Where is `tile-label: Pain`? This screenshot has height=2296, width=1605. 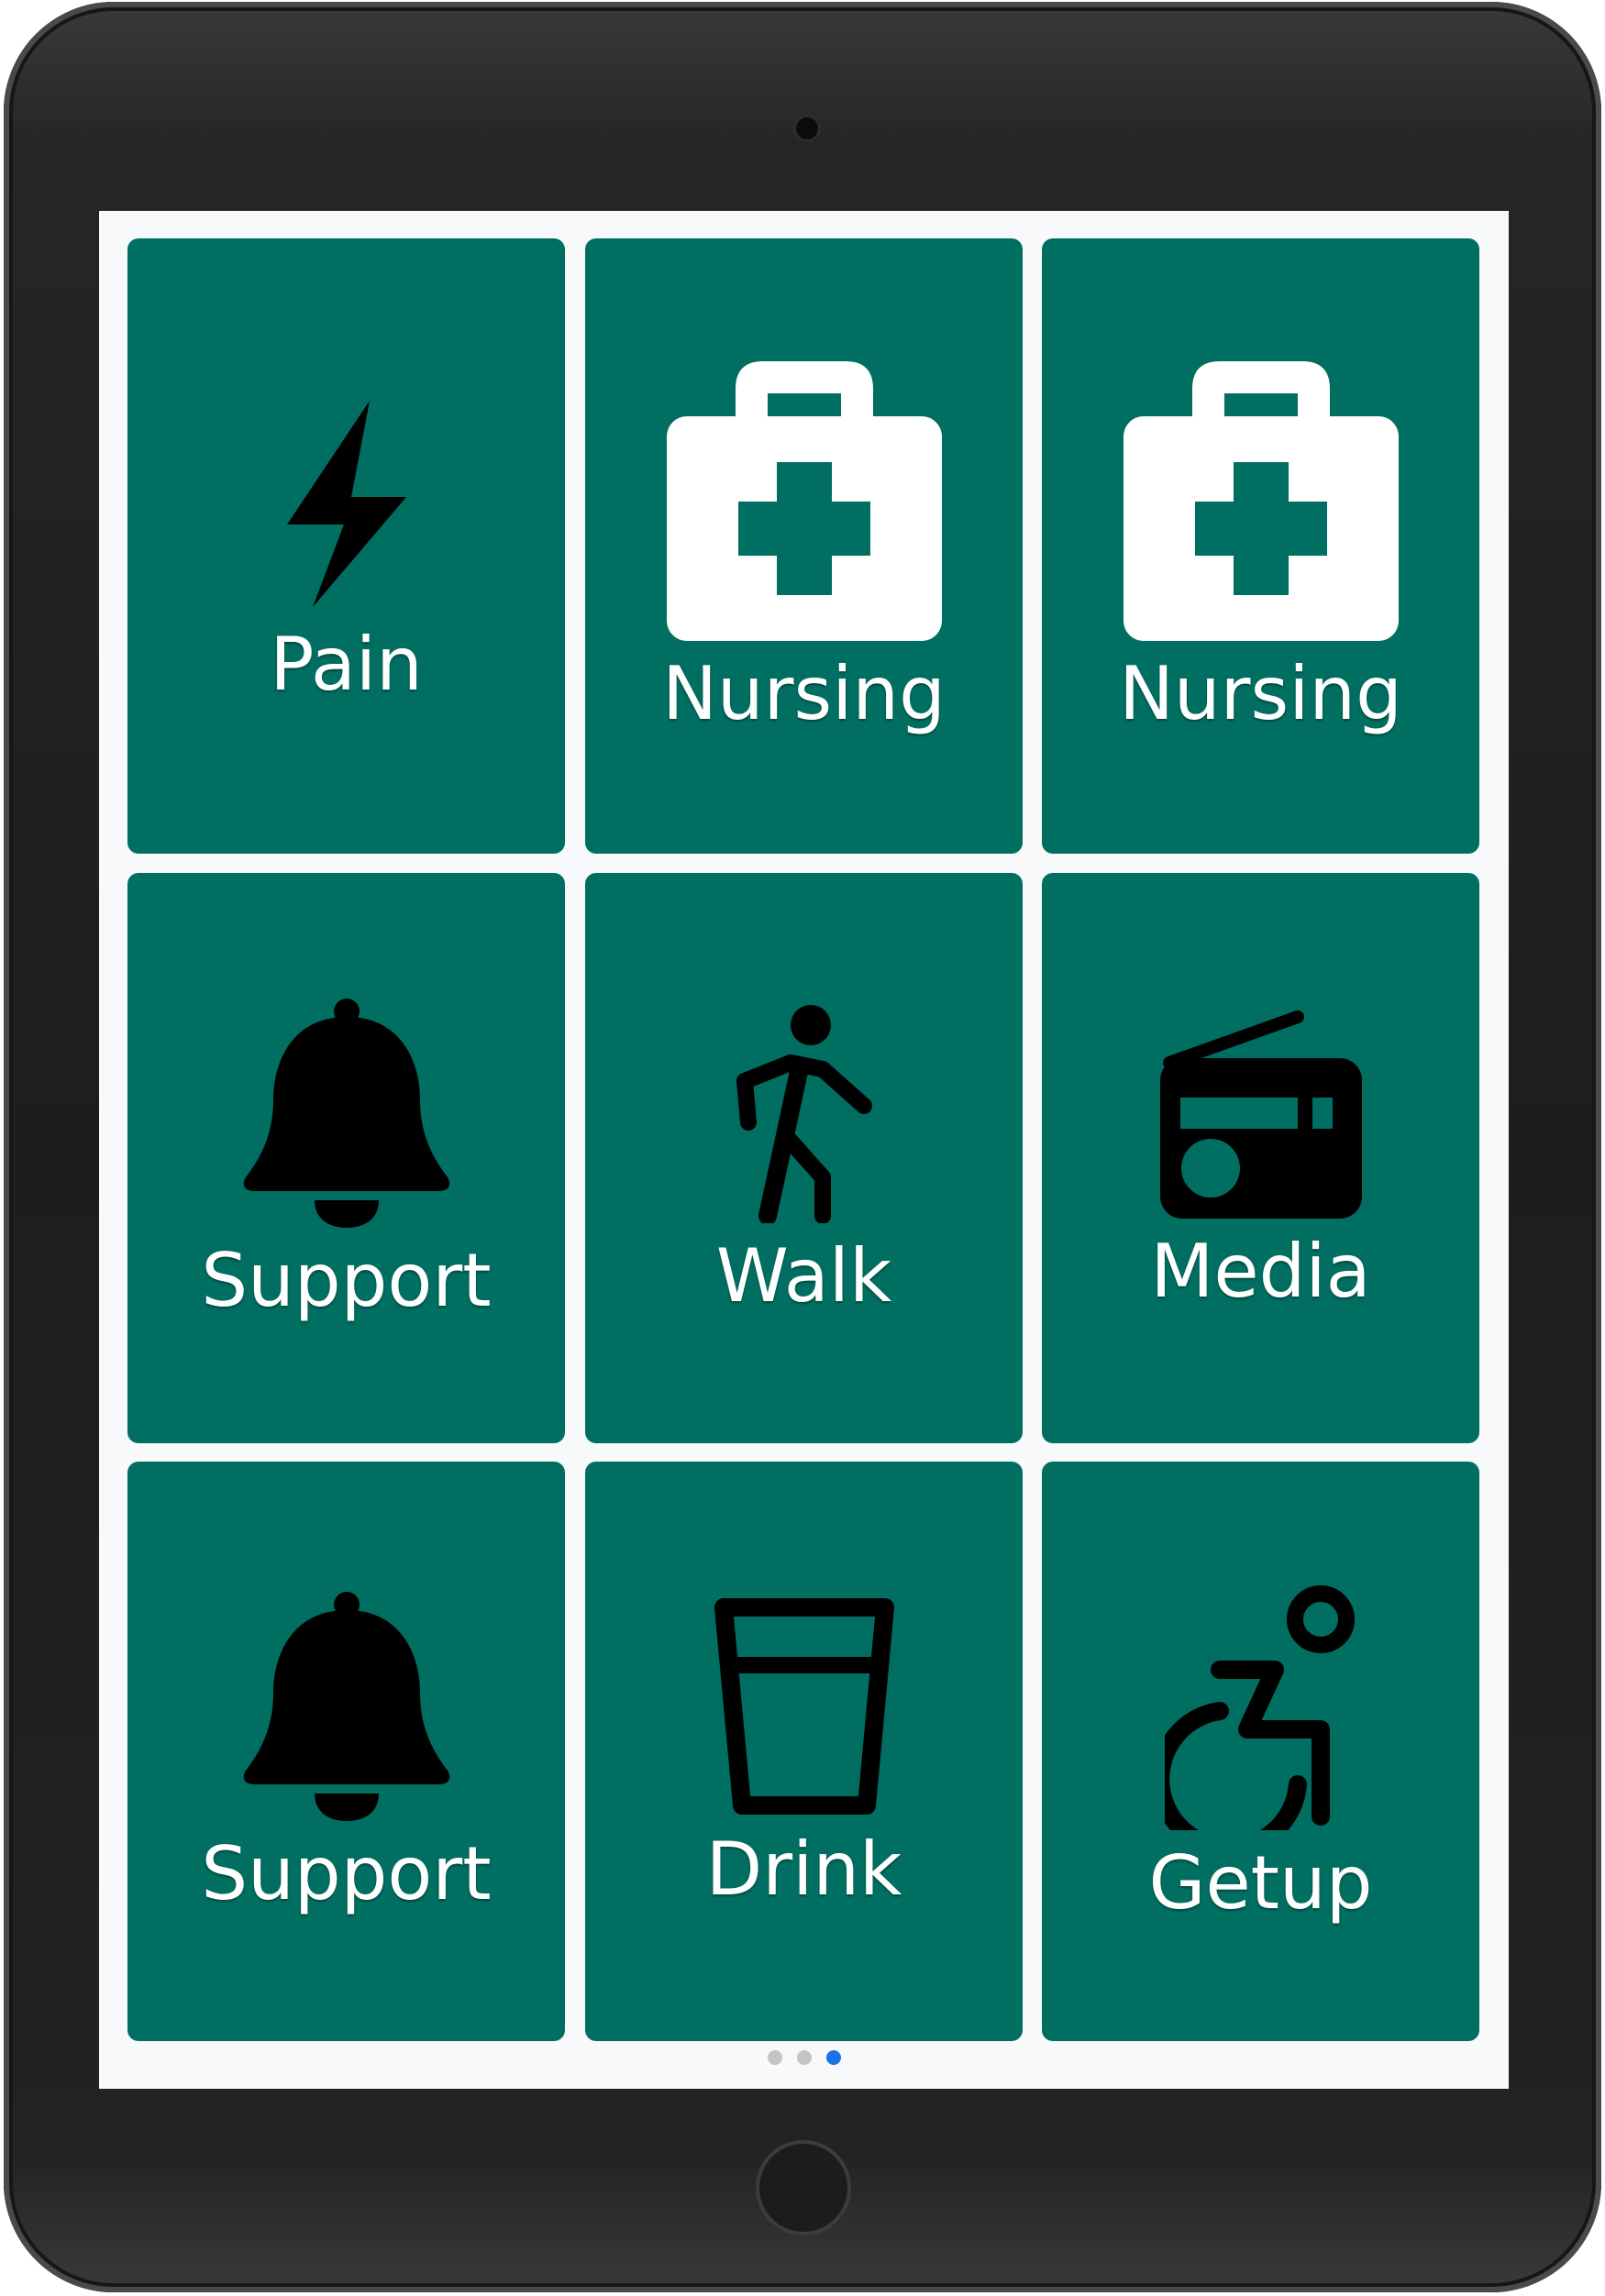 tile-label: Pain is located at coordinates (346, 664).